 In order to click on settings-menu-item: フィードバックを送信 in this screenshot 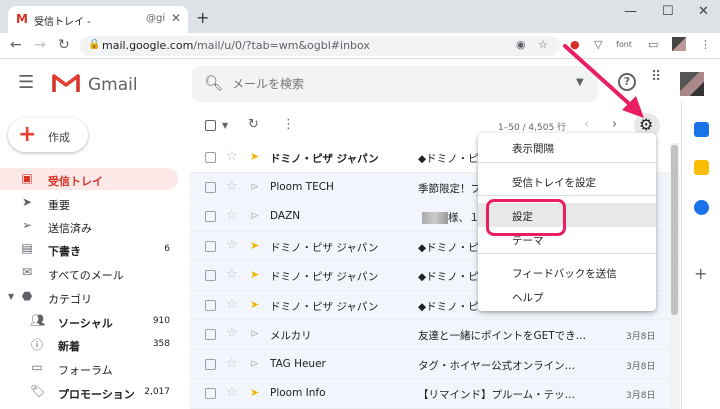, I will do `click(567, 272)`.